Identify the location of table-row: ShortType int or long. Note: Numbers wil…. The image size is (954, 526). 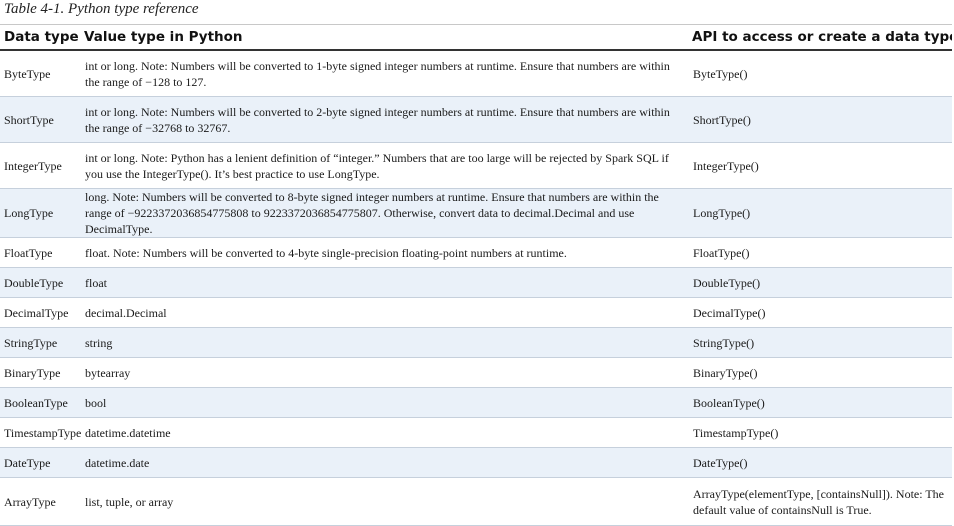
(476, 119).